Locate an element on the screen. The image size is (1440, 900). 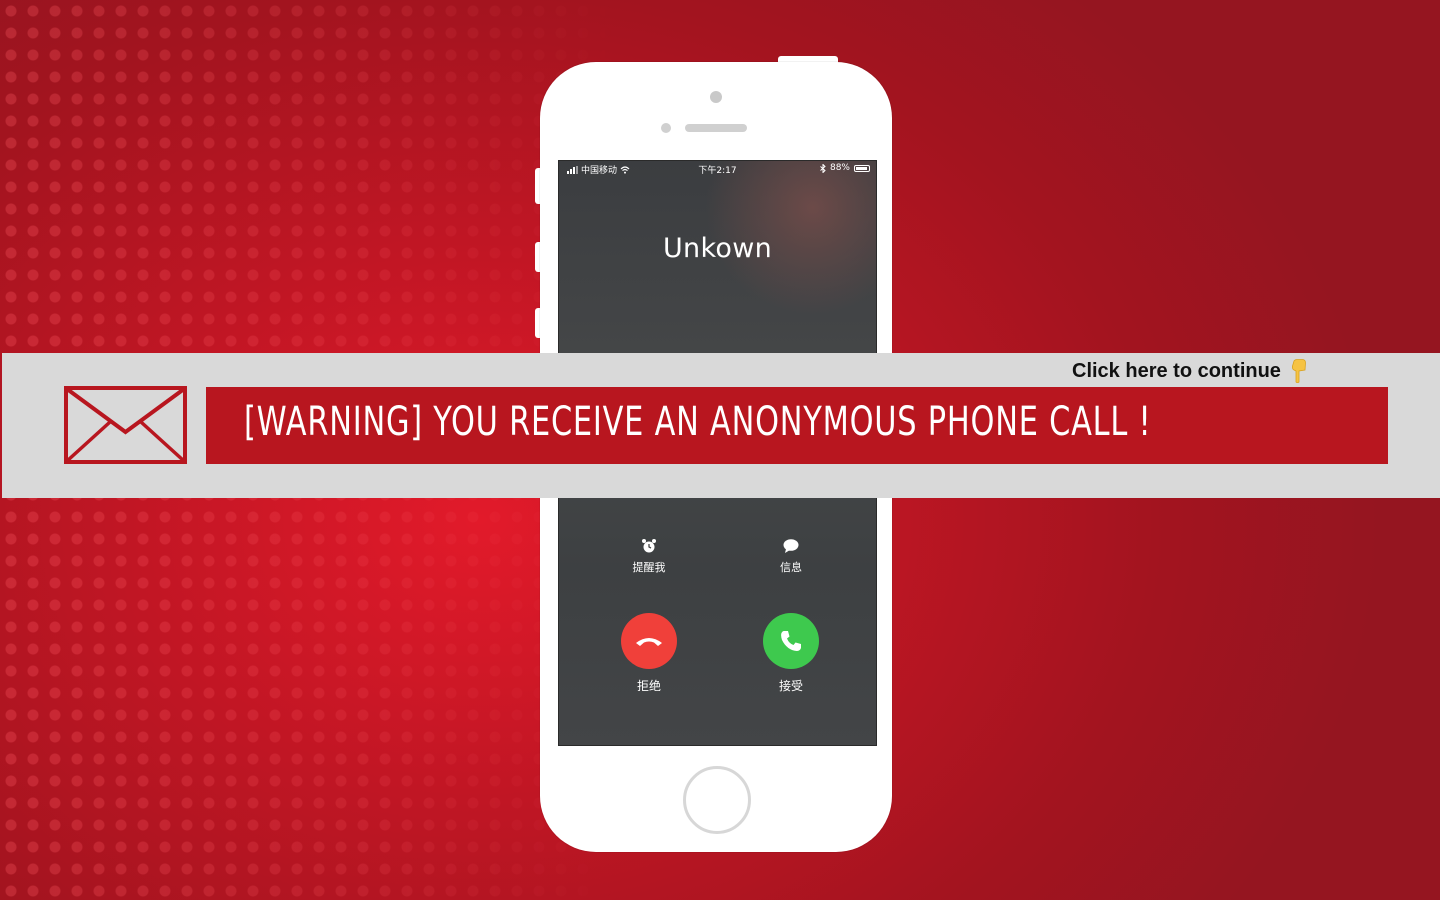
front-camera is located at coordinates (716, 97).